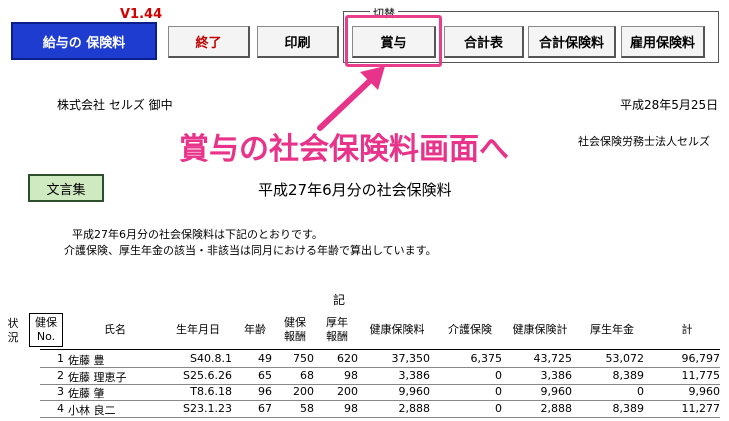  What do you see at coordinates (265, 358) in the screenshot?
I see `cell-age: 49` at bounding box center [265, 358].